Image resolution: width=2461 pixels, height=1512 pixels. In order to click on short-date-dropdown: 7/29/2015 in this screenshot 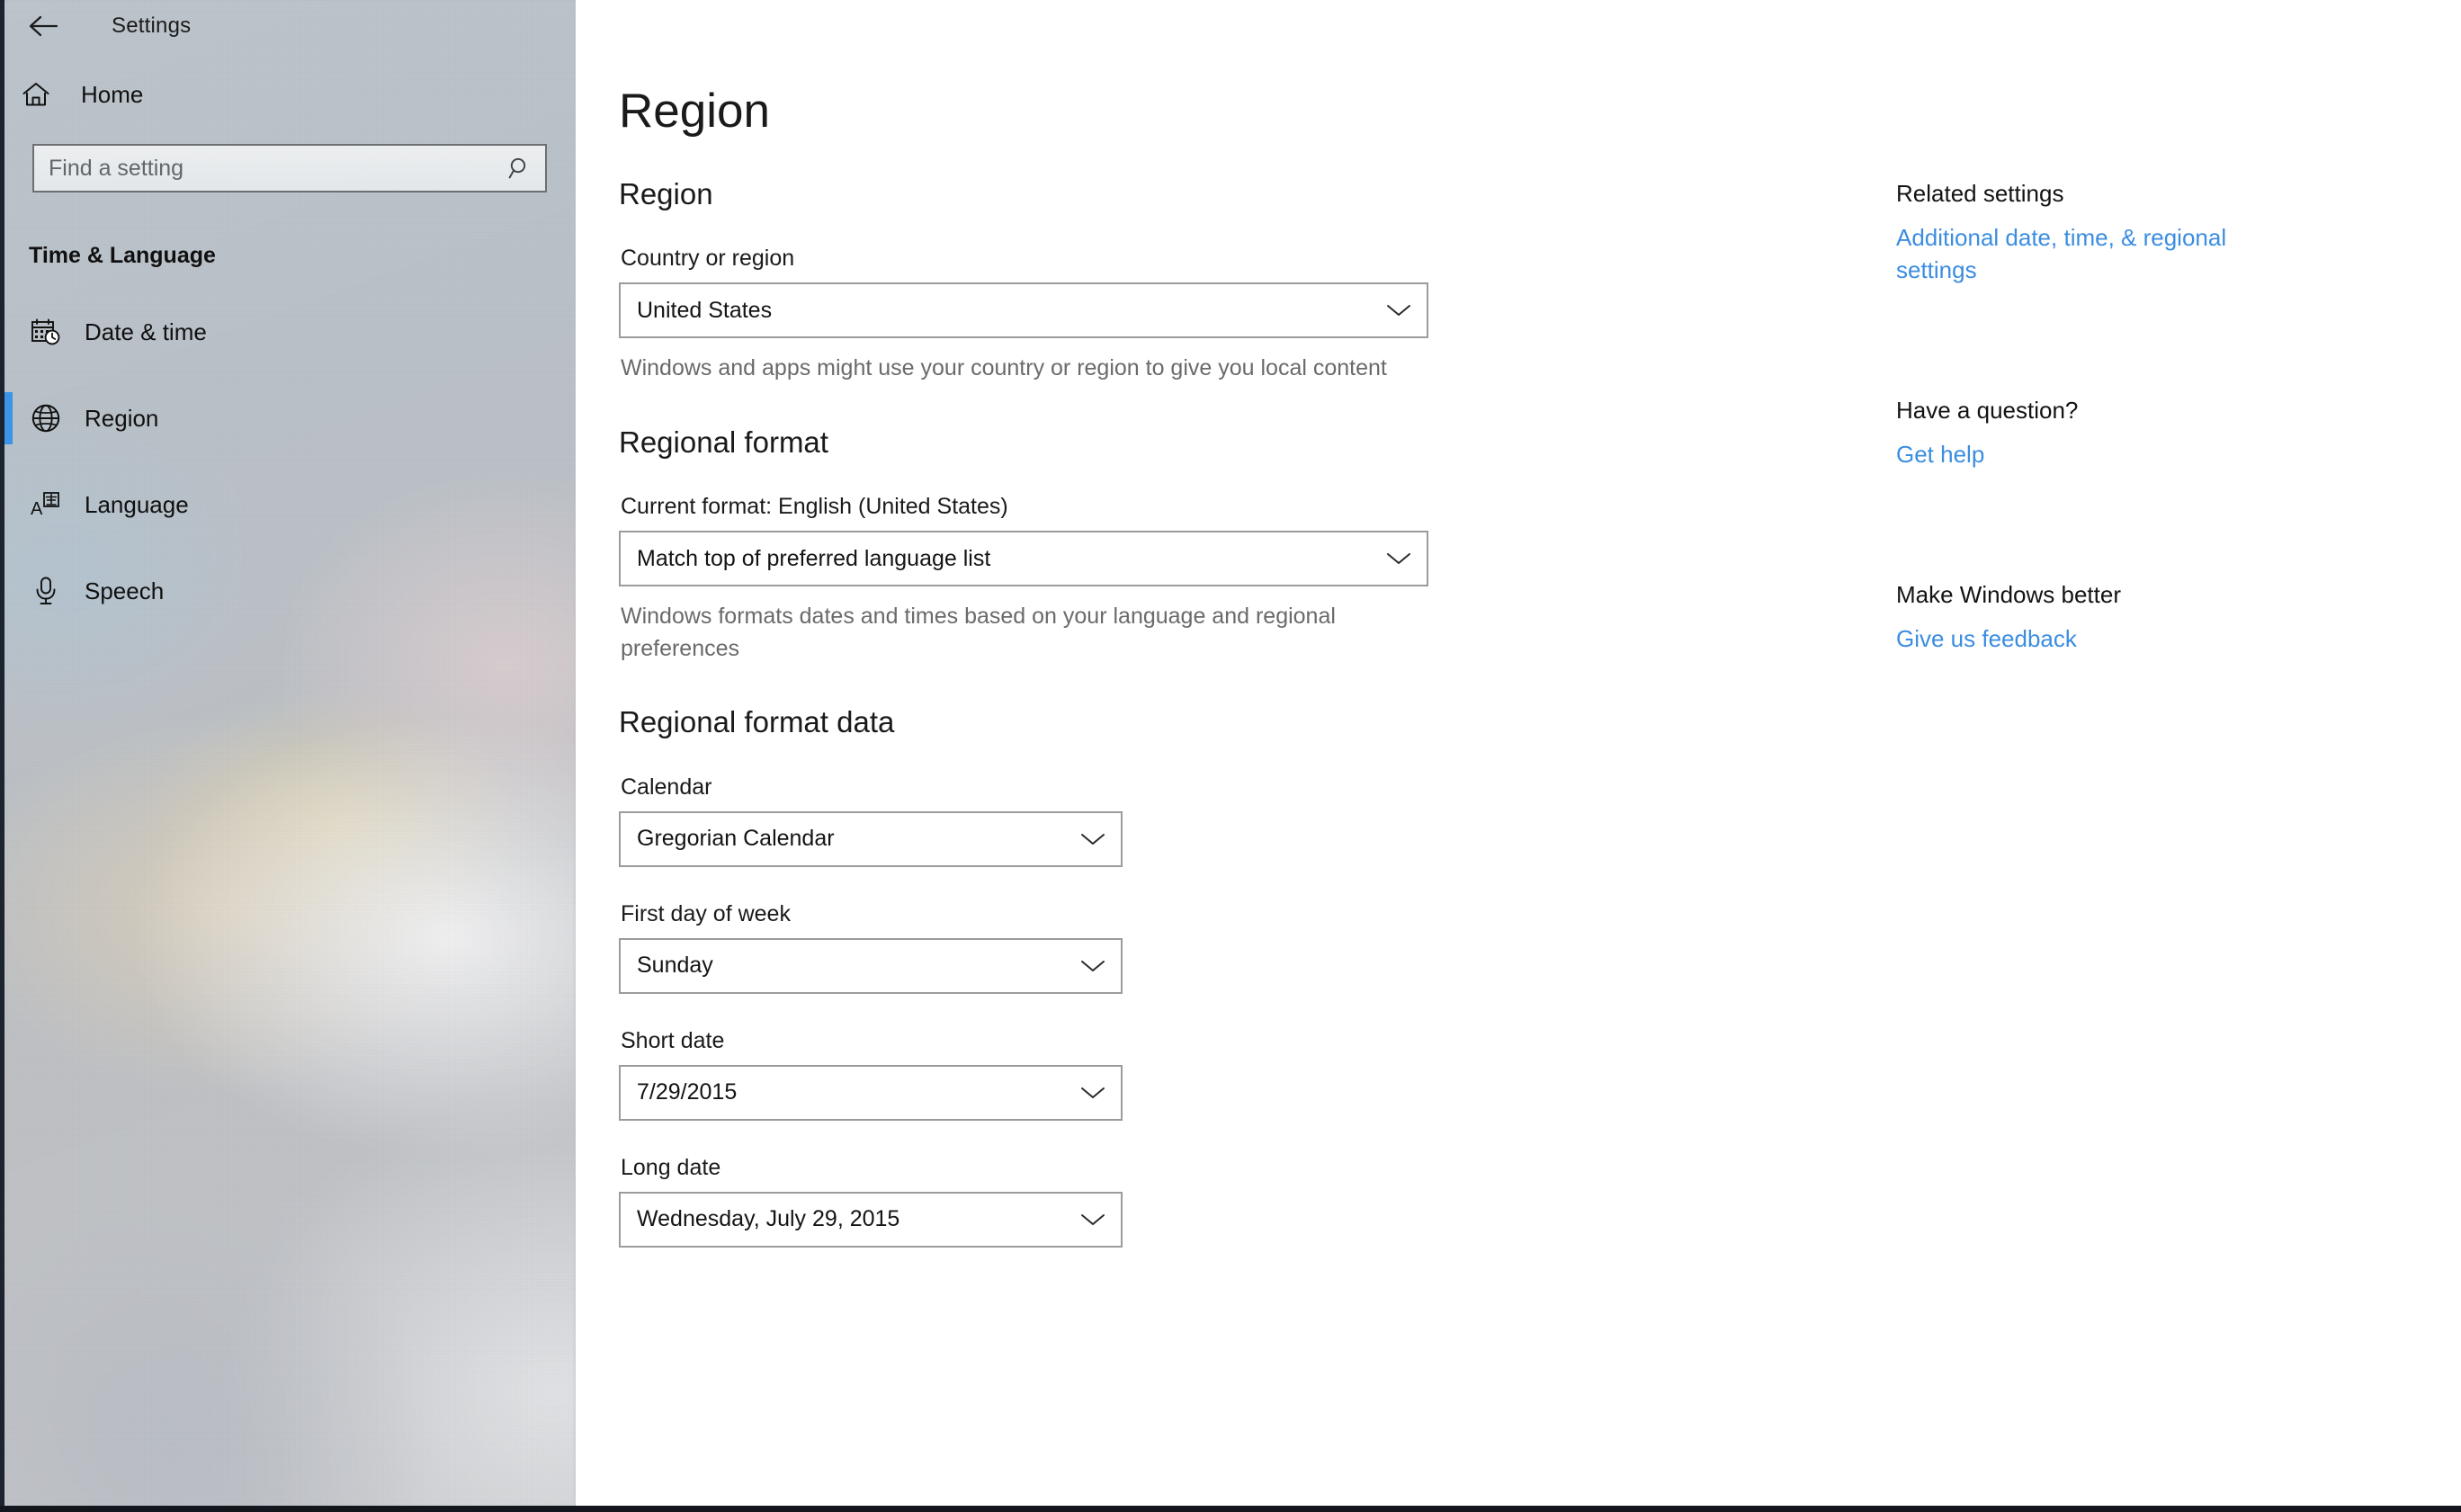, I will do `click(871, 1092)`.